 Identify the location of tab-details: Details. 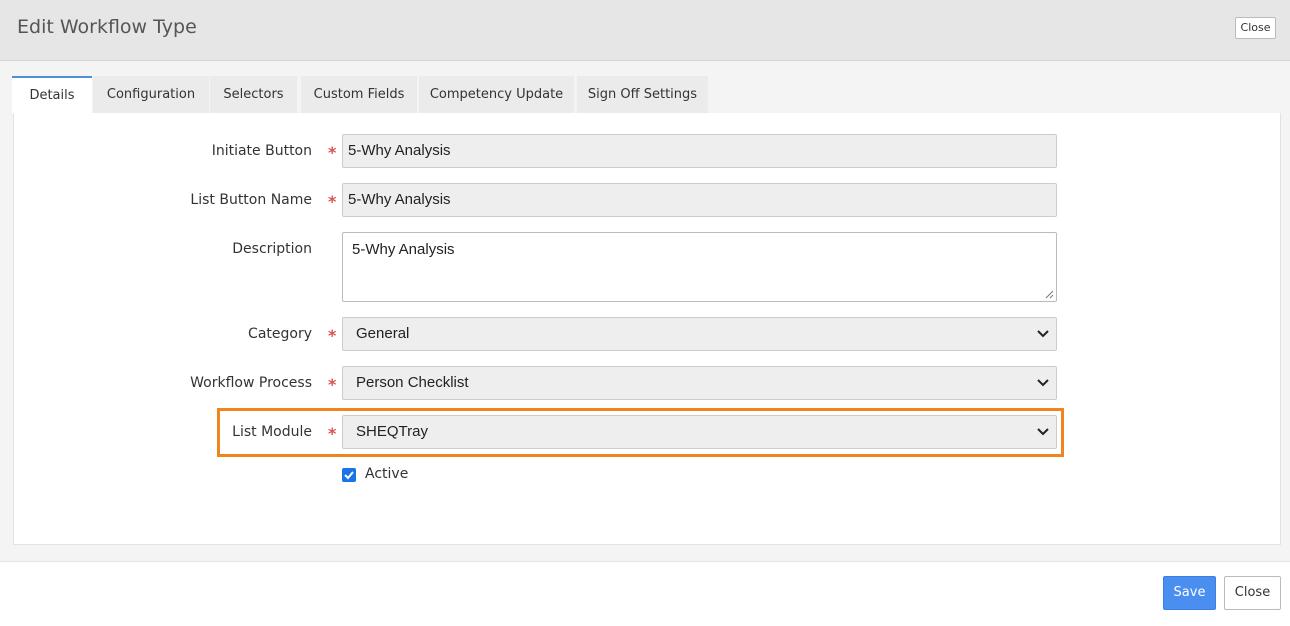
(52, 95).